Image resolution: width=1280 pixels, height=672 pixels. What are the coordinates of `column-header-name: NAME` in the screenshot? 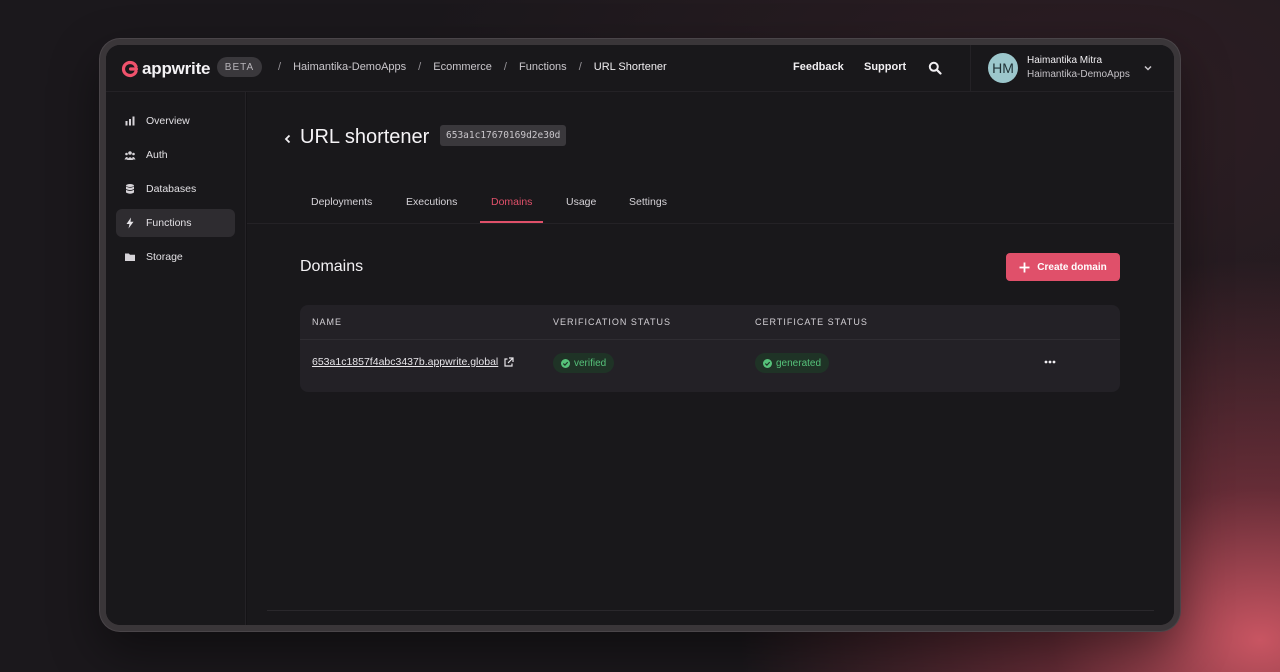 It's located at (327, 322).